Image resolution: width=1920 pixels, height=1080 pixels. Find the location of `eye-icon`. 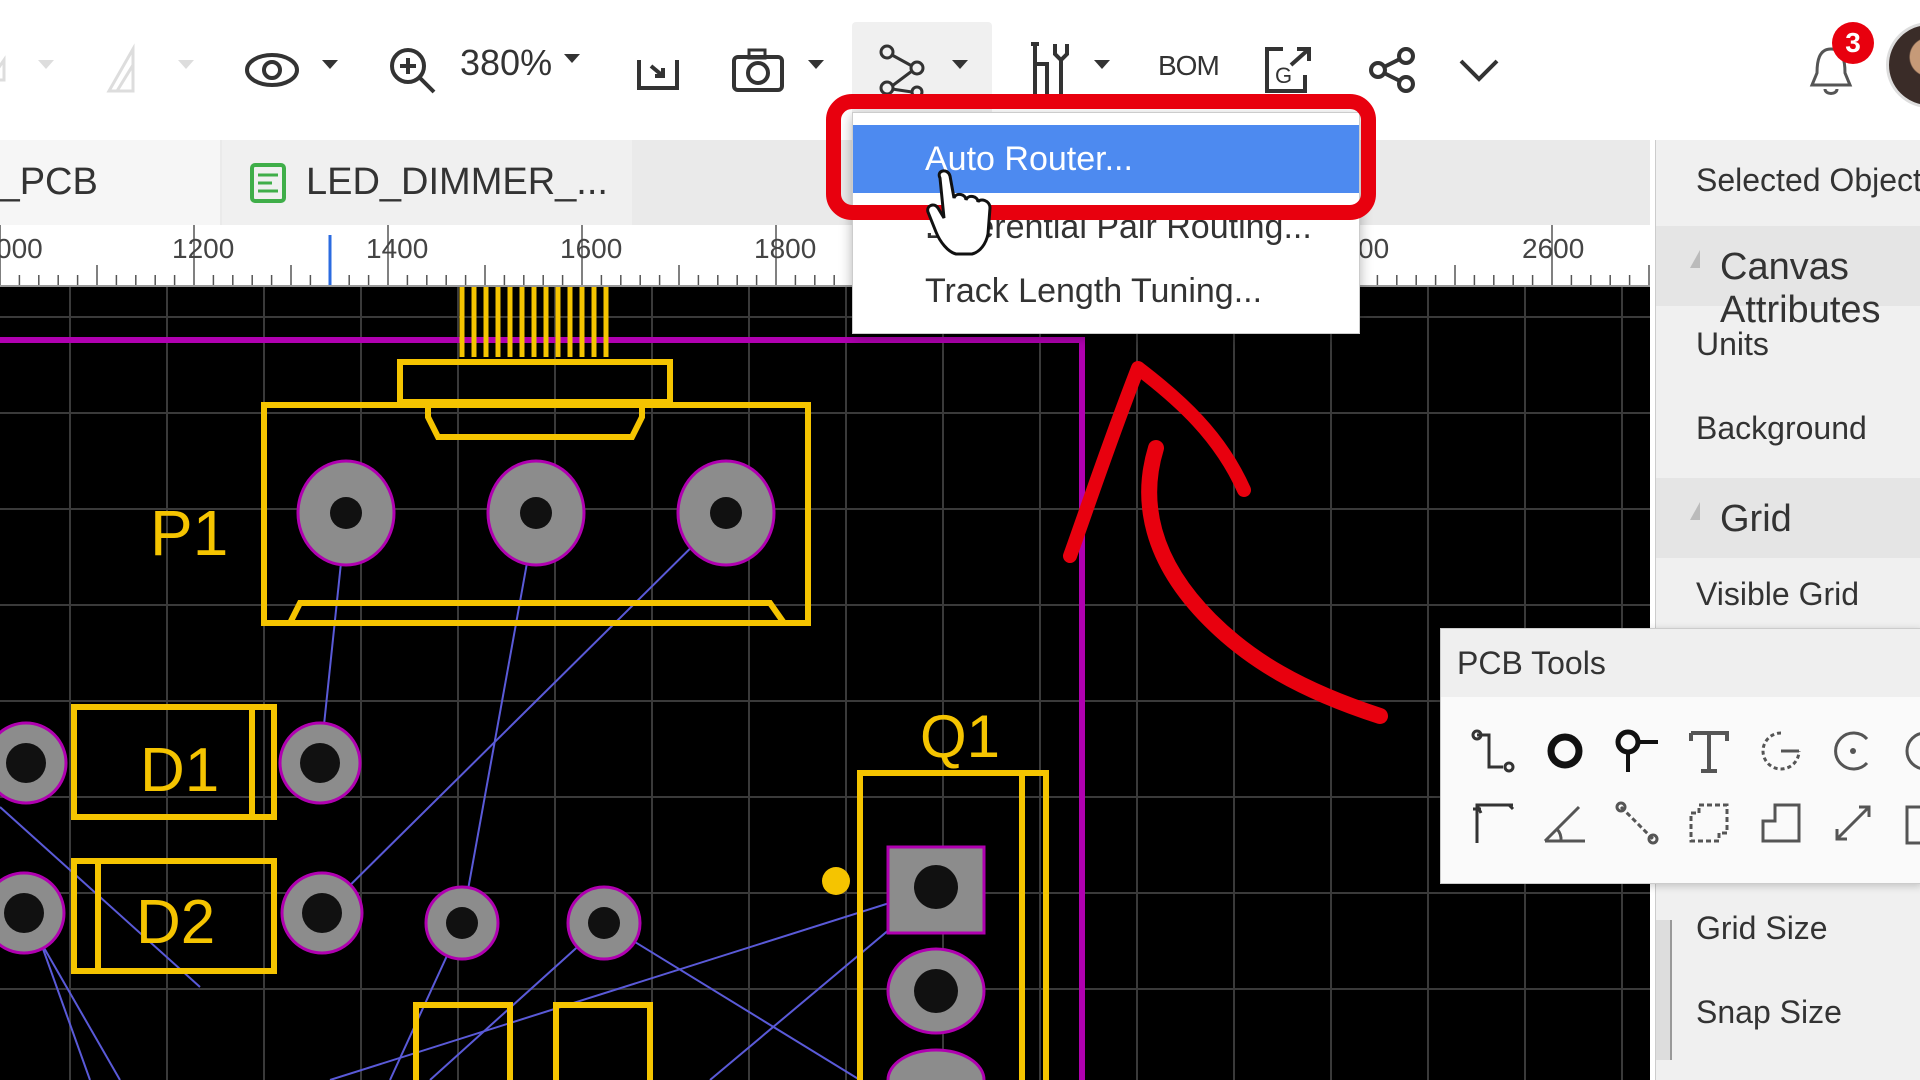

eye-icon is located at coordinates (272, 70).